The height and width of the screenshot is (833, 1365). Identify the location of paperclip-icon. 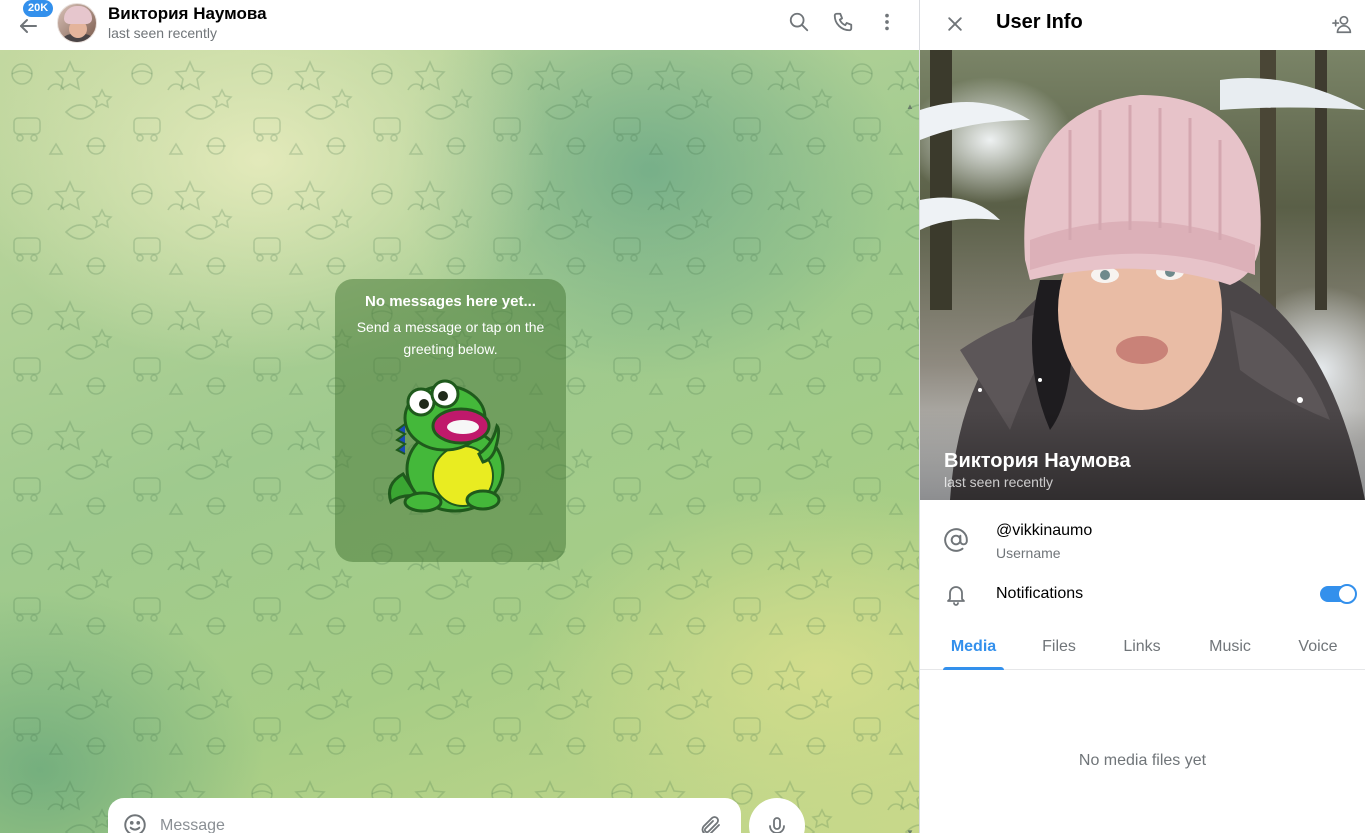
(711, 823).